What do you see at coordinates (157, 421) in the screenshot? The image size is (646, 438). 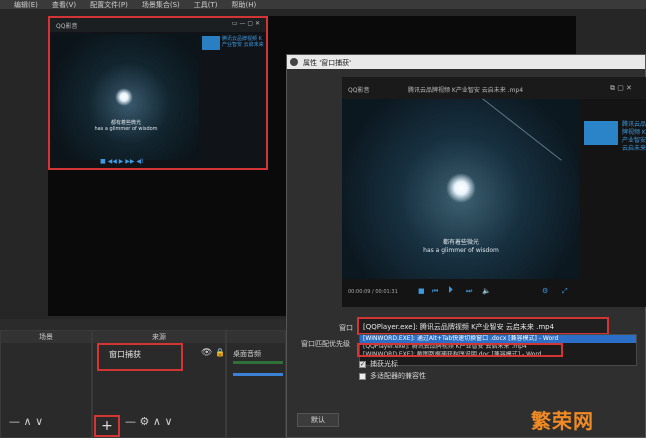 I see `source-up-icon: ∧` at bounding box center [157, 421].